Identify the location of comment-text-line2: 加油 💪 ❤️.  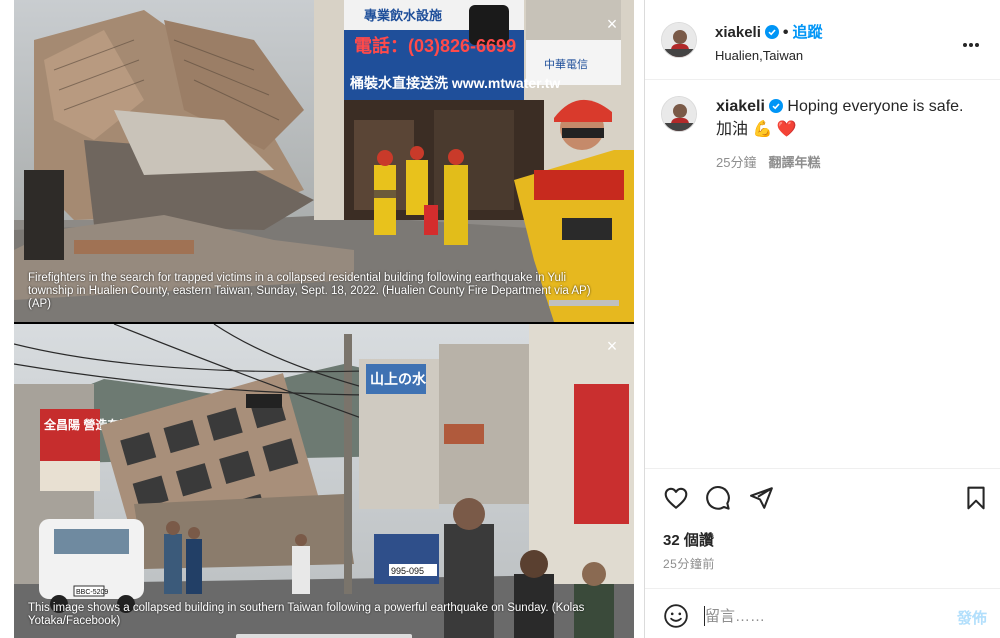
(756, 129).